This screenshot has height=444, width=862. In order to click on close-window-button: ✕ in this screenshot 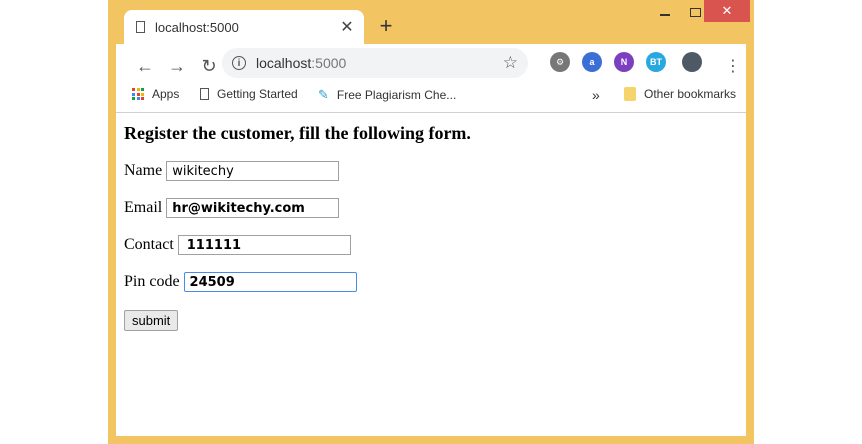, I will do `click(727, 11)`.